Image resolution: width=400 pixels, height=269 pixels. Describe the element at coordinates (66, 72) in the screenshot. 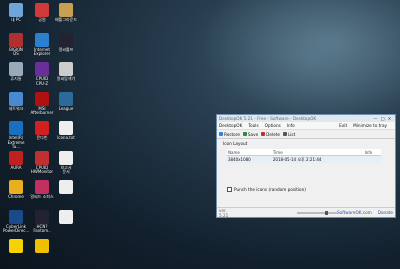

I see `desktop-icon-shortcut1: 알씨탐색기` at that location.